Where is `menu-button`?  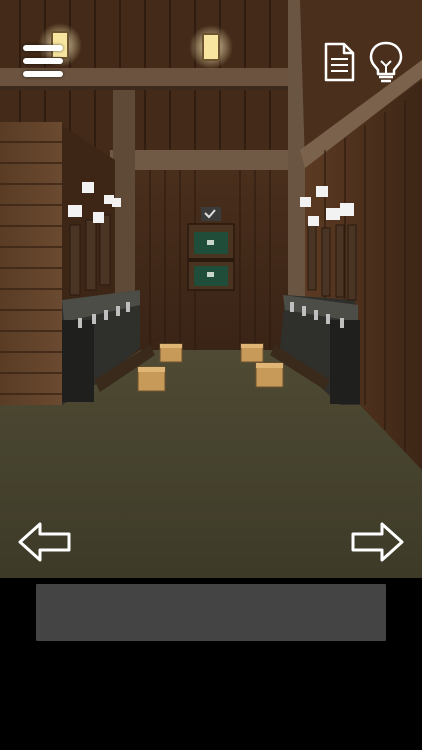 menu-button is located at coordinates (43, 62).